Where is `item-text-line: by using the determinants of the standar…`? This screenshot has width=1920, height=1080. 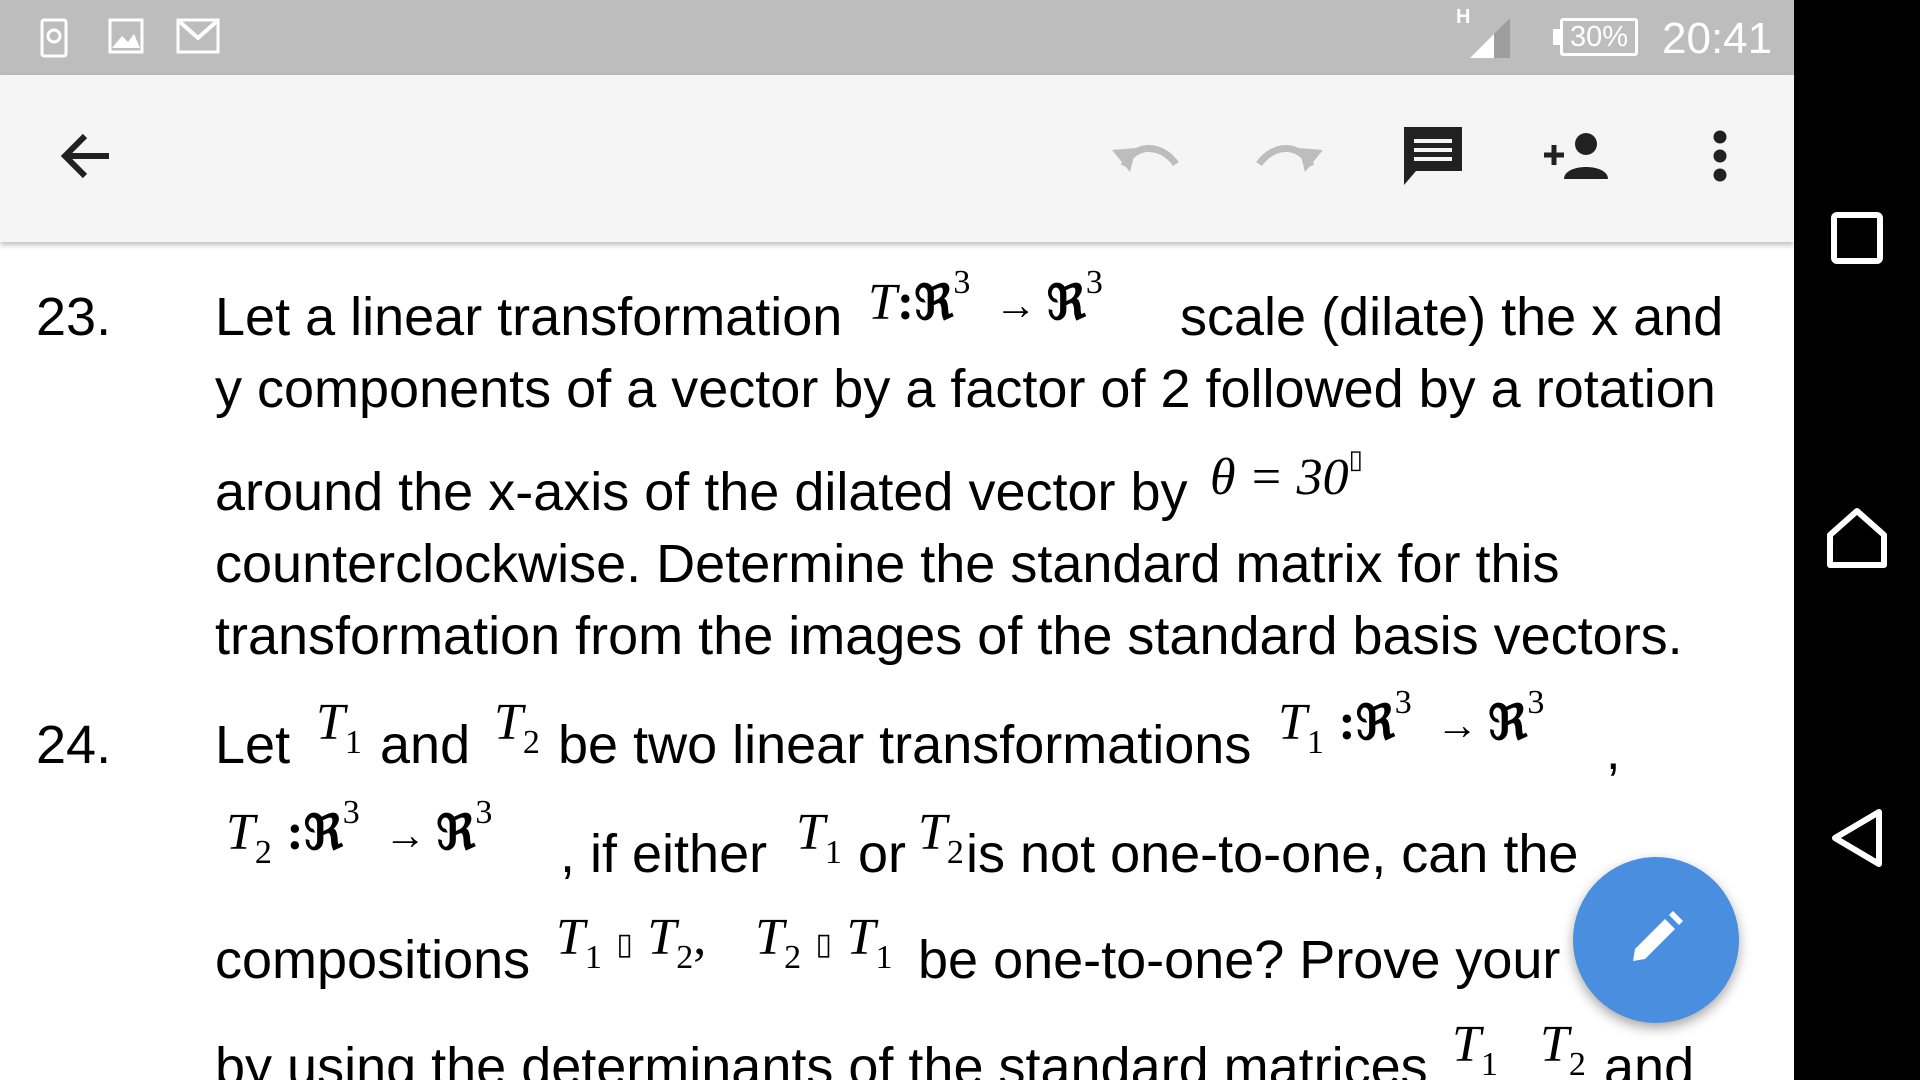 item-text-line: by using the determinants of the standar… is located at coordinates (821, 1058).